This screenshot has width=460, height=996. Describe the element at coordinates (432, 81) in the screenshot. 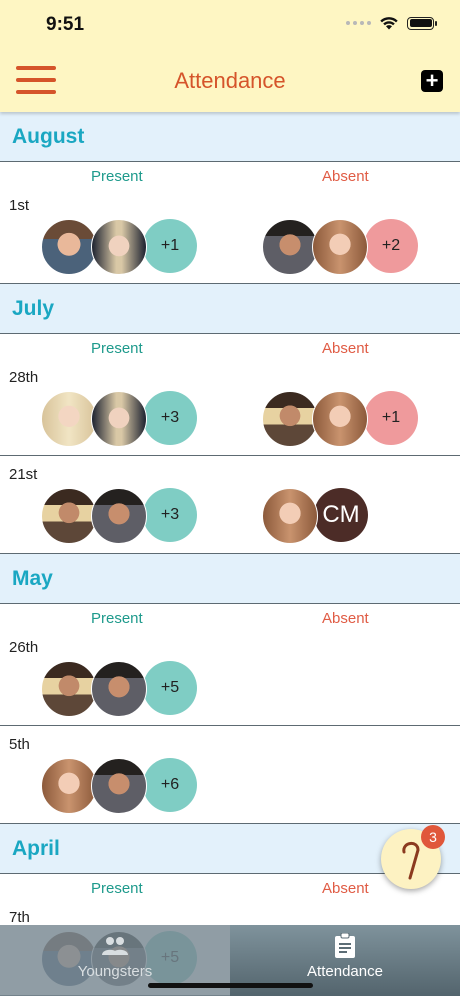

I see `add-icon: +` at that location.